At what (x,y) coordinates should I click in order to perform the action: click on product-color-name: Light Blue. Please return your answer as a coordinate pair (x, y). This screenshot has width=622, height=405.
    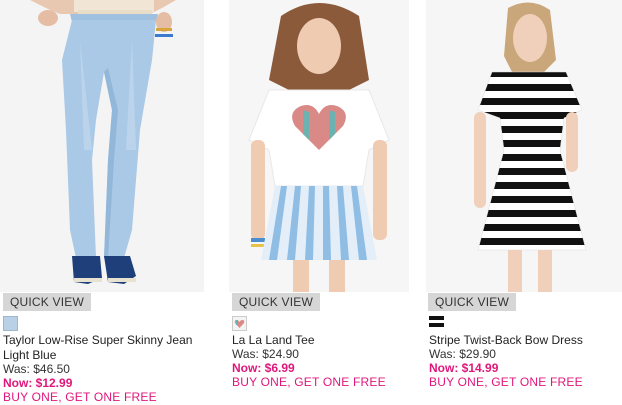
    Looking at the image, I should click on (30, 355).